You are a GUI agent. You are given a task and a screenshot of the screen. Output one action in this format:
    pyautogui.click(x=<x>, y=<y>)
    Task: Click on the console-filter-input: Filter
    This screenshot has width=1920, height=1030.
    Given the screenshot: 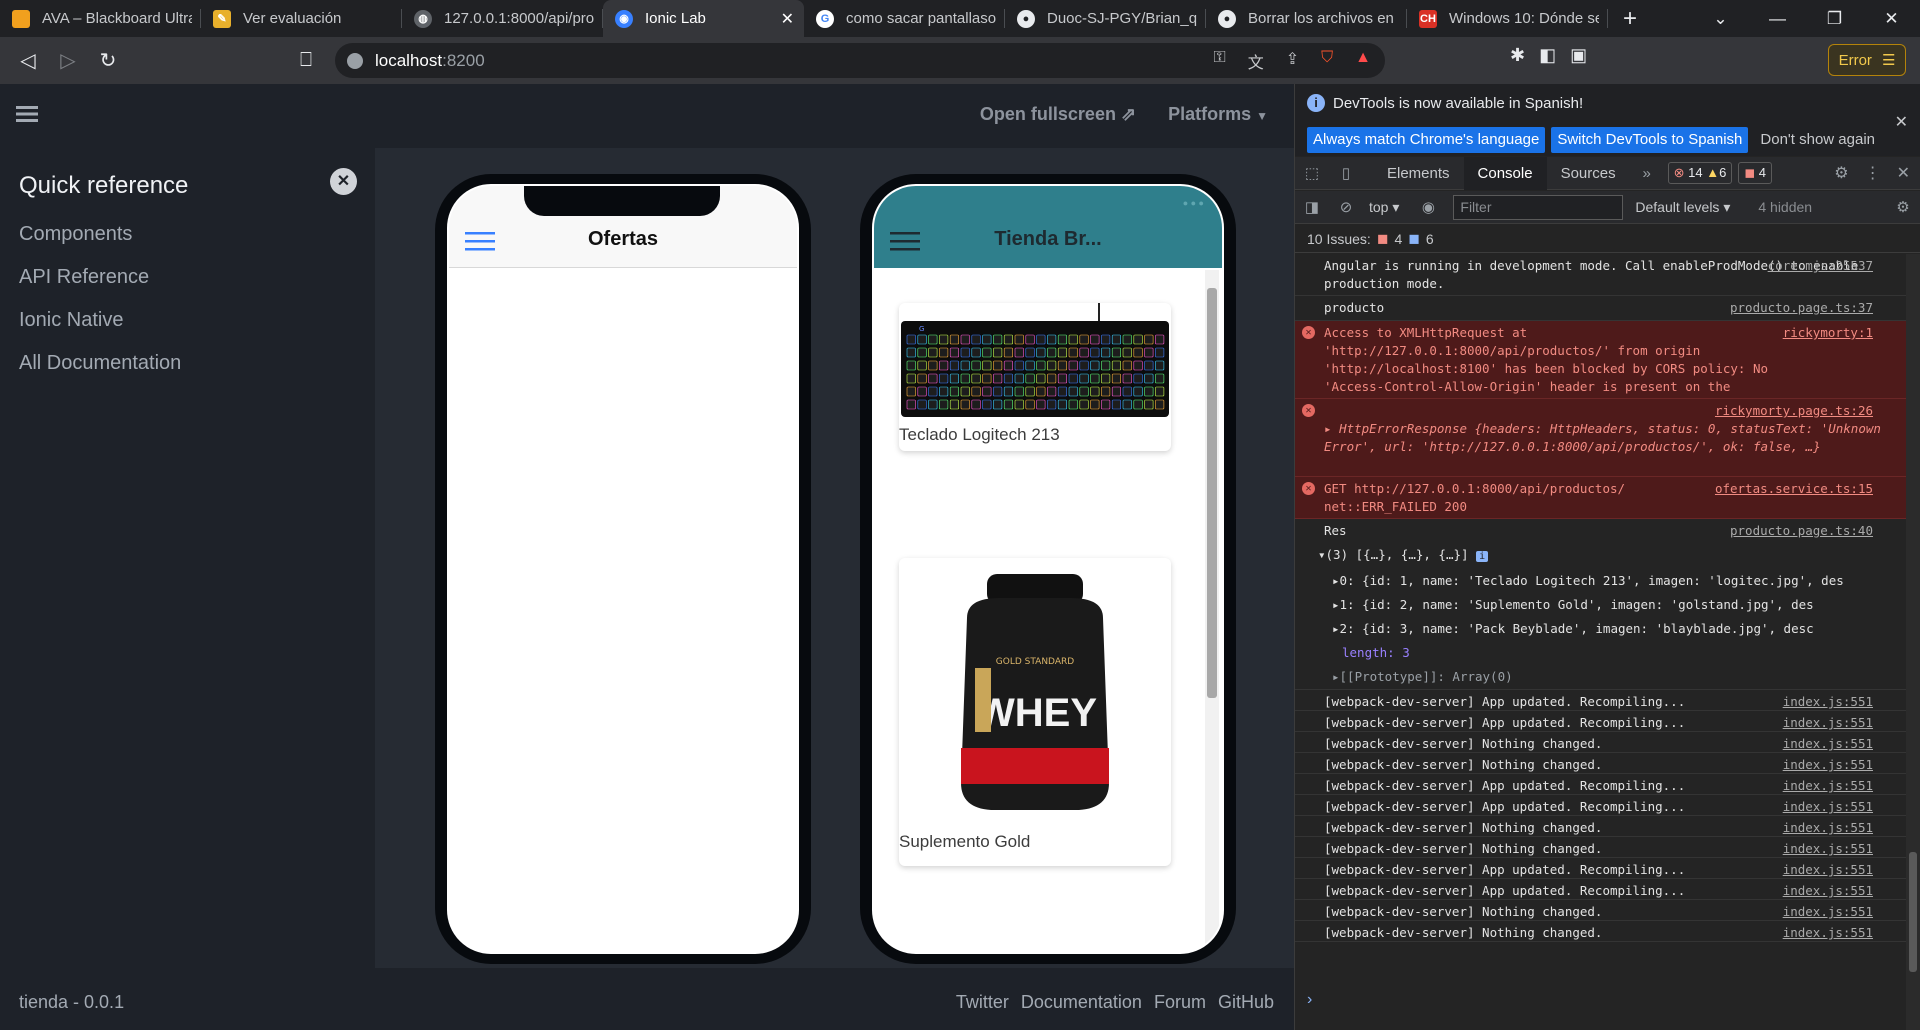 What is the action you would take?
    pyautogui.click(x=1538, y=207)
    